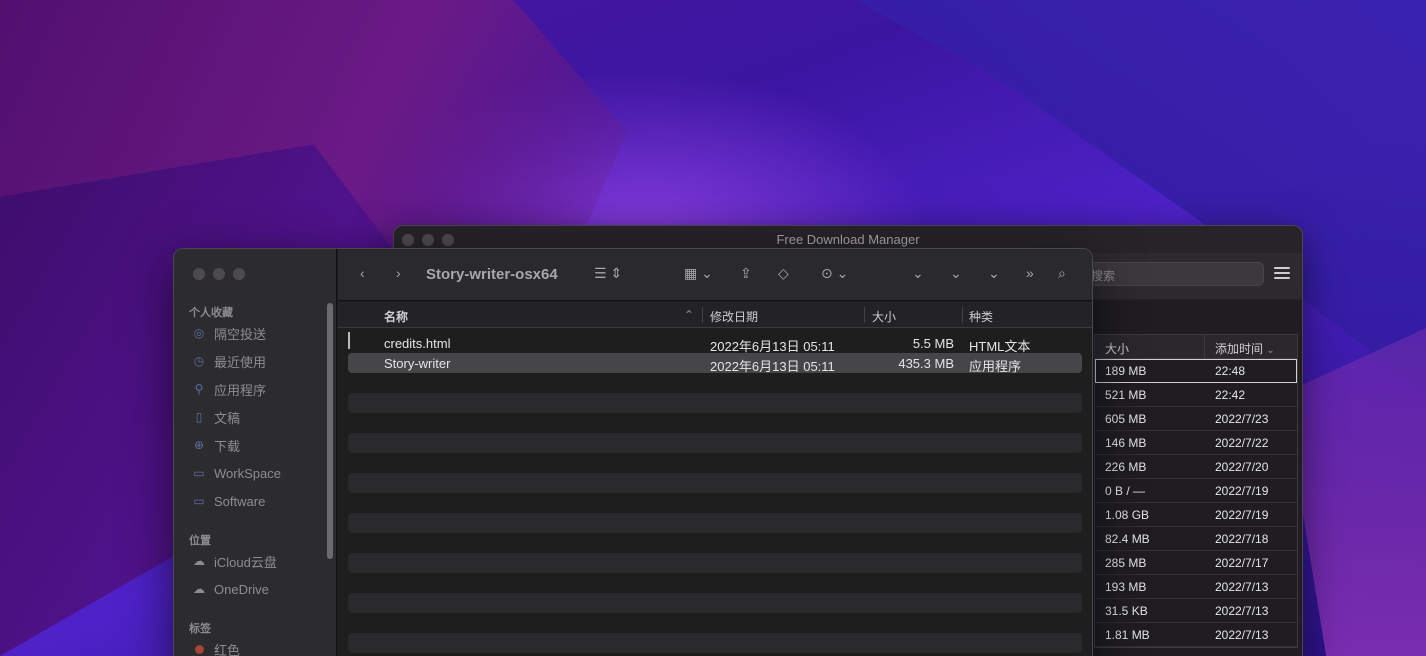 The height and width of the screenshot is (656, 1426). What do you see at coordinates (608, 273) in the screenshot?
I see `list-view-icon: ☰ ⇕` at bounding box center [608, 273].